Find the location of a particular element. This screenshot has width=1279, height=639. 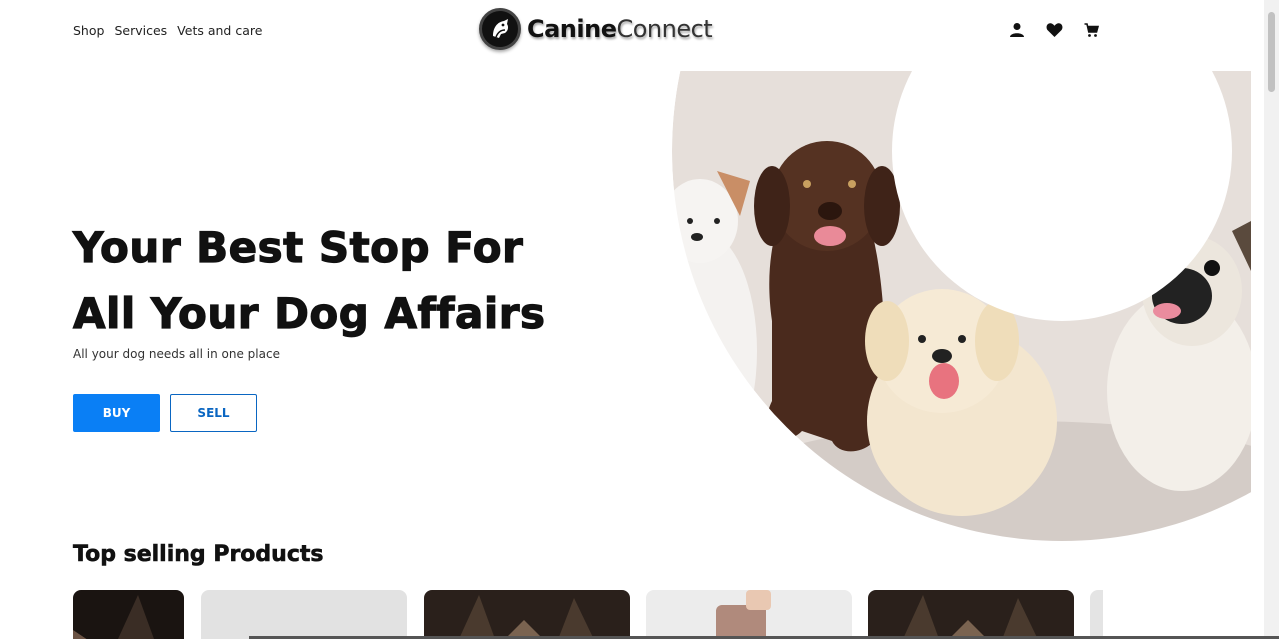

buy-button: BUY is located at coordinates (116, 413).